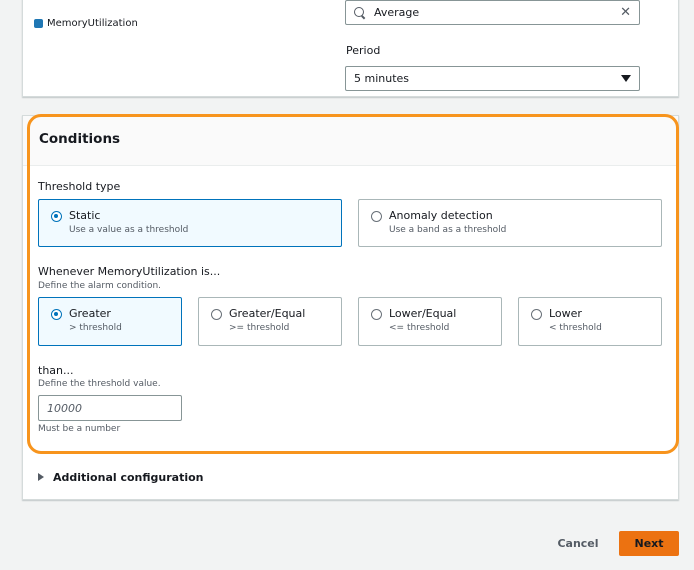 The height and width of the screenshot is (570, 694). I want to click on period-value: 5 minutes, so click(382, 78).